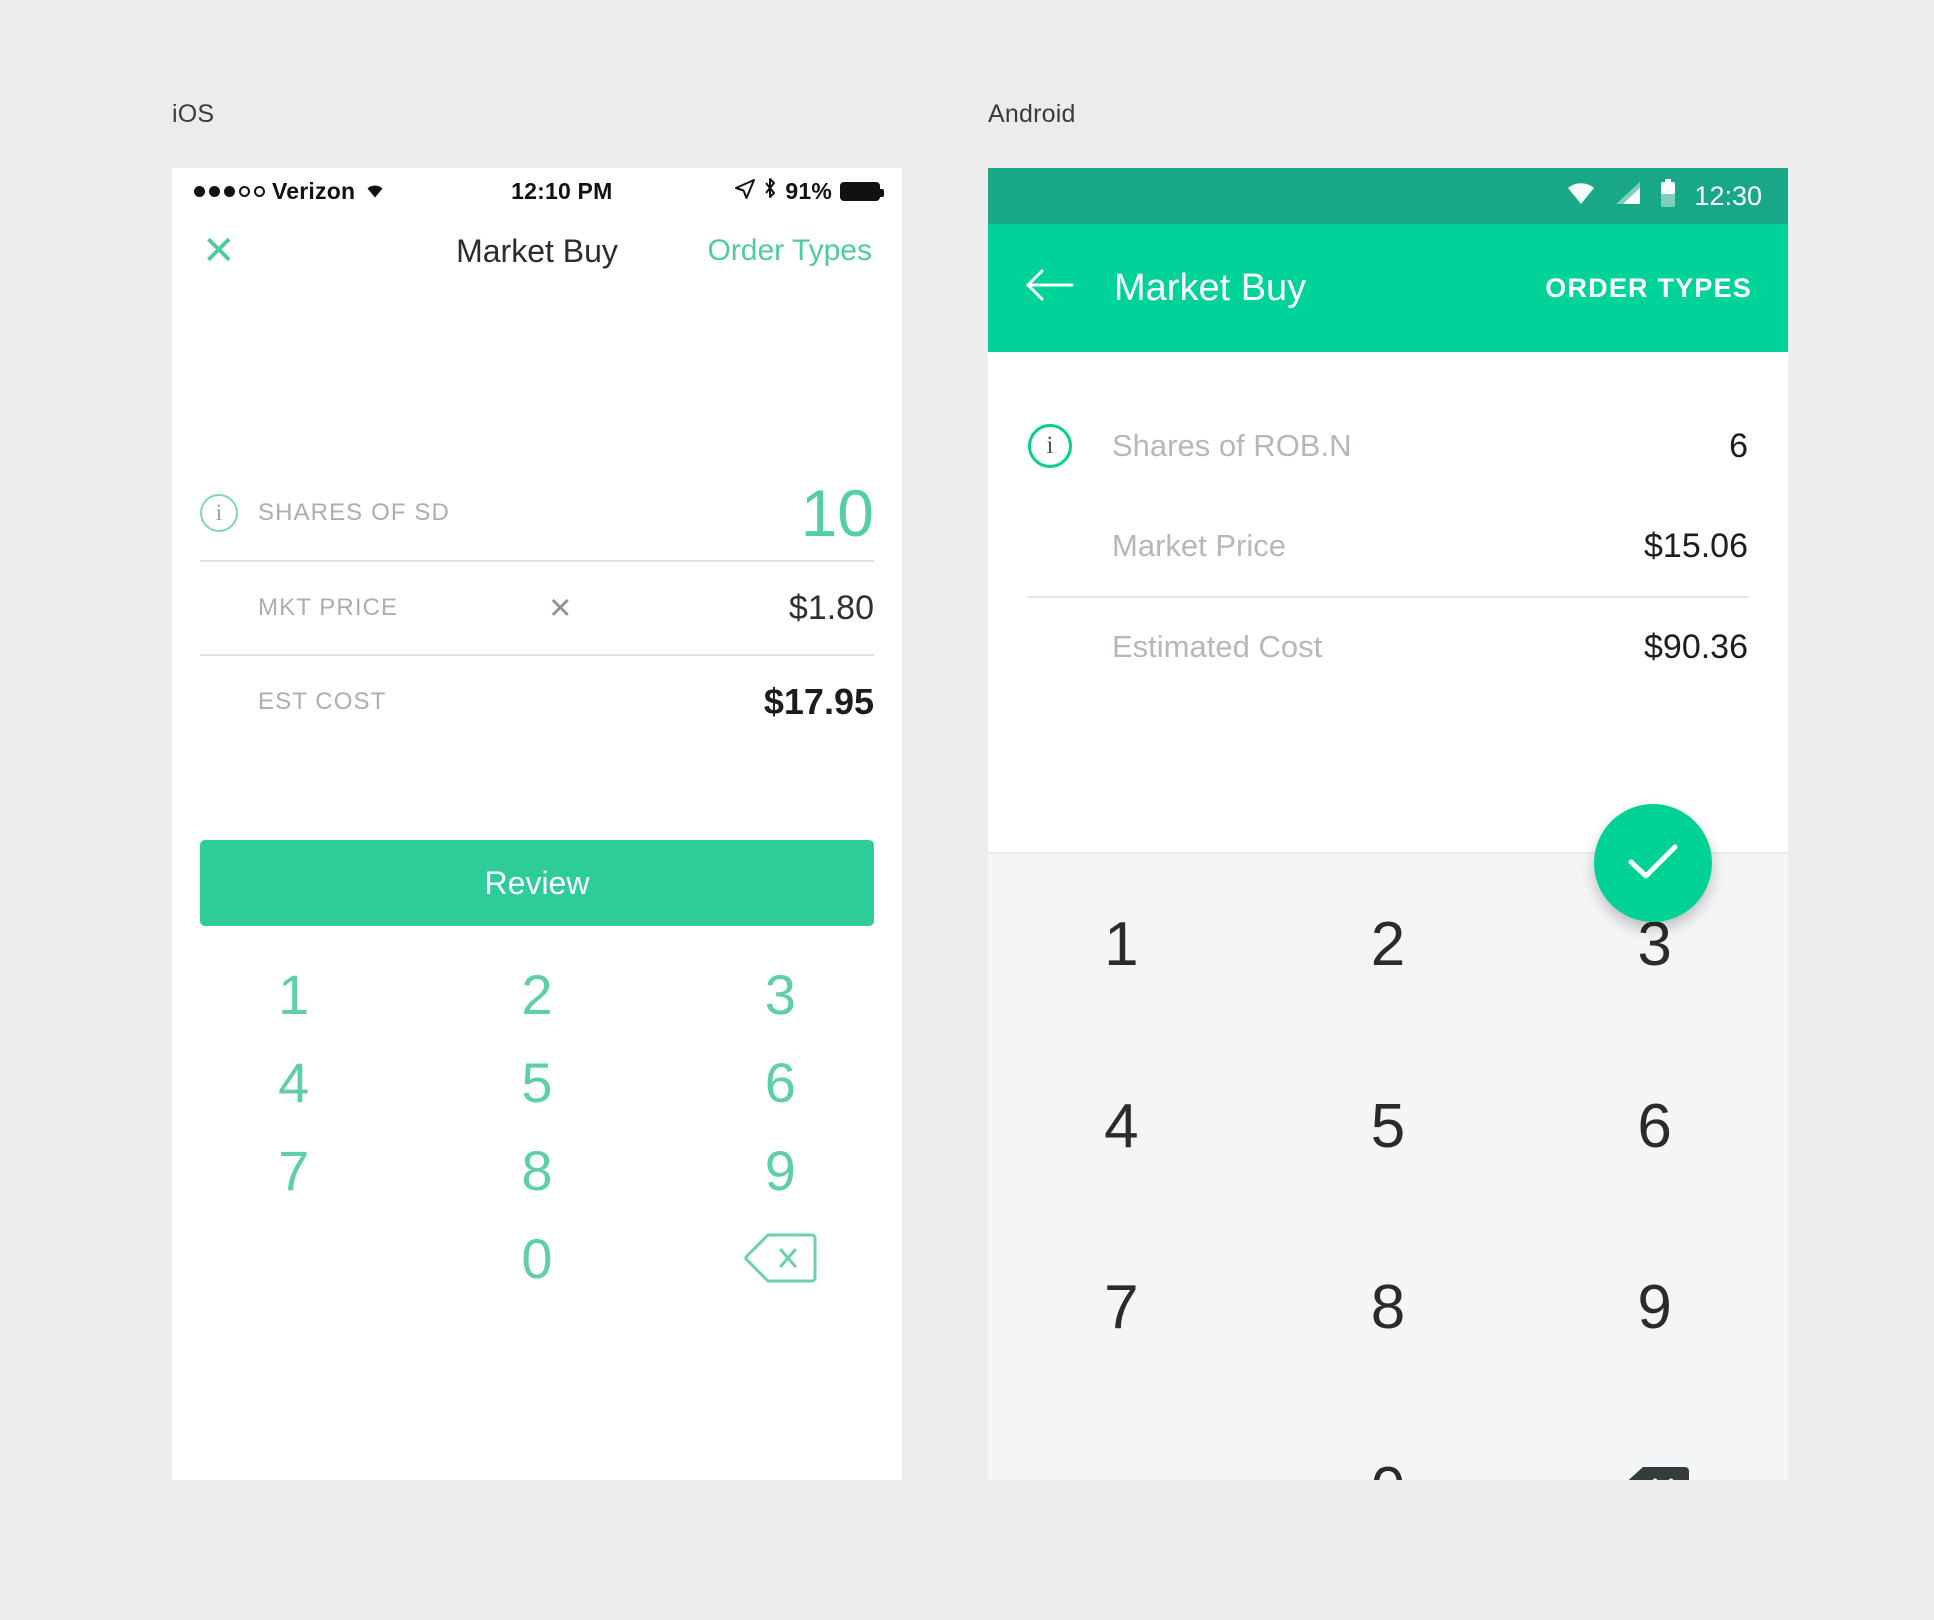 The width and height of the screenshot is (1934, 1620). I want to click on android-caption: Android, so click(1032, 114).